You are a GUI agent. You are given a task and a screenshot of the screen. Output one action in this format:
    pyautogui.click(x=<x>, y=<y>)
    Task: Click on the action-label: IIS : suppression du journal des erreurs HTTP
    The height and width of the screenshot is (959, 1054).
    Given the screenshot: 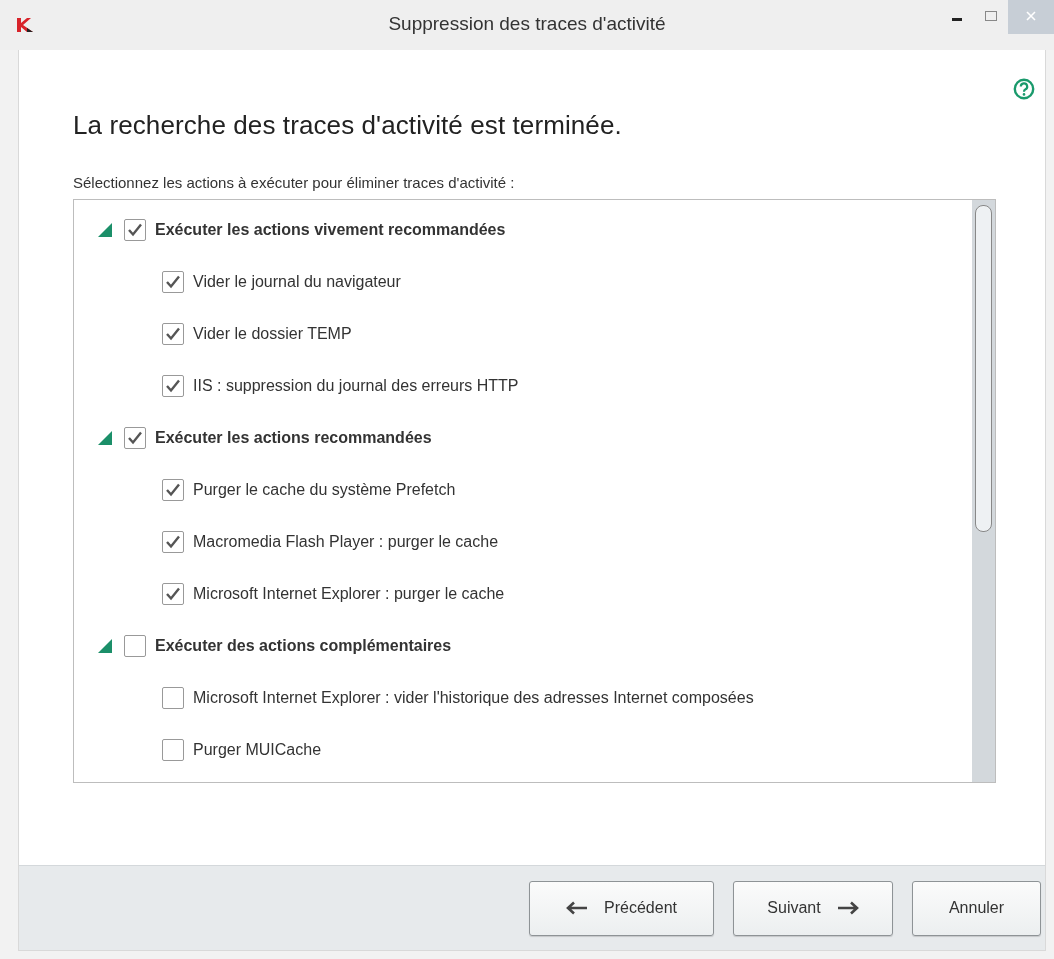 What is the action you would take?
    pyautogui.click(x=356, y=386)
    